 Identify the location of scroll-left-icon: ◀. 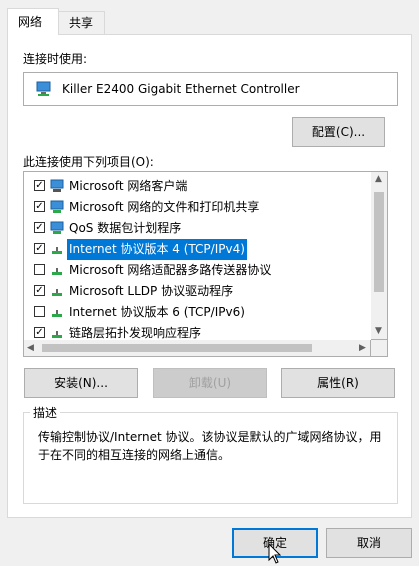
(30, 348).